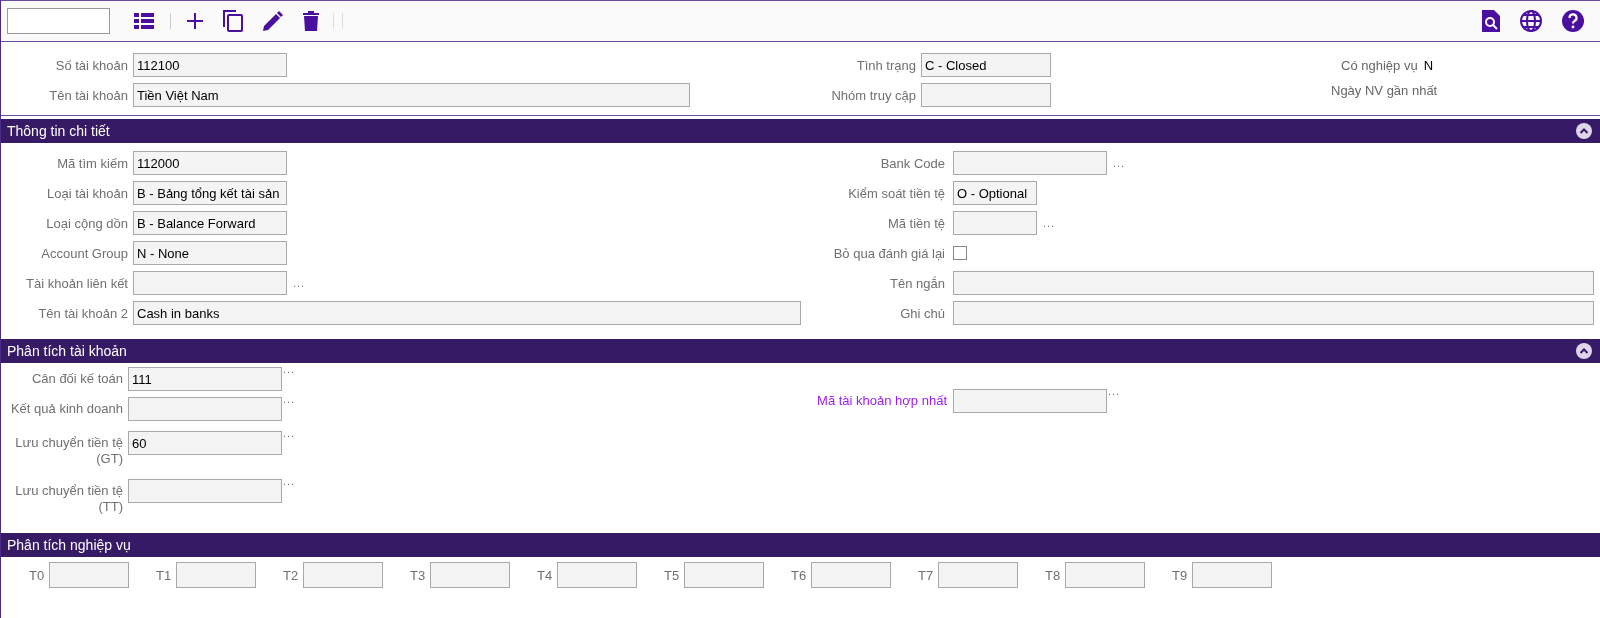 The width and height of the screenshot is (1600, 618). Describe the element at coordinates (1531, 21) in the screenshot. I see `globe-icon` at that location.